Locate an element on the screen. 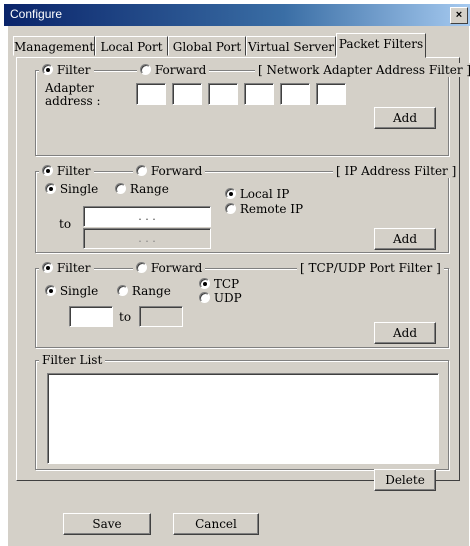 The image size is (470, 546). cancel-button: Cancel is located at coordinates (216, 524).